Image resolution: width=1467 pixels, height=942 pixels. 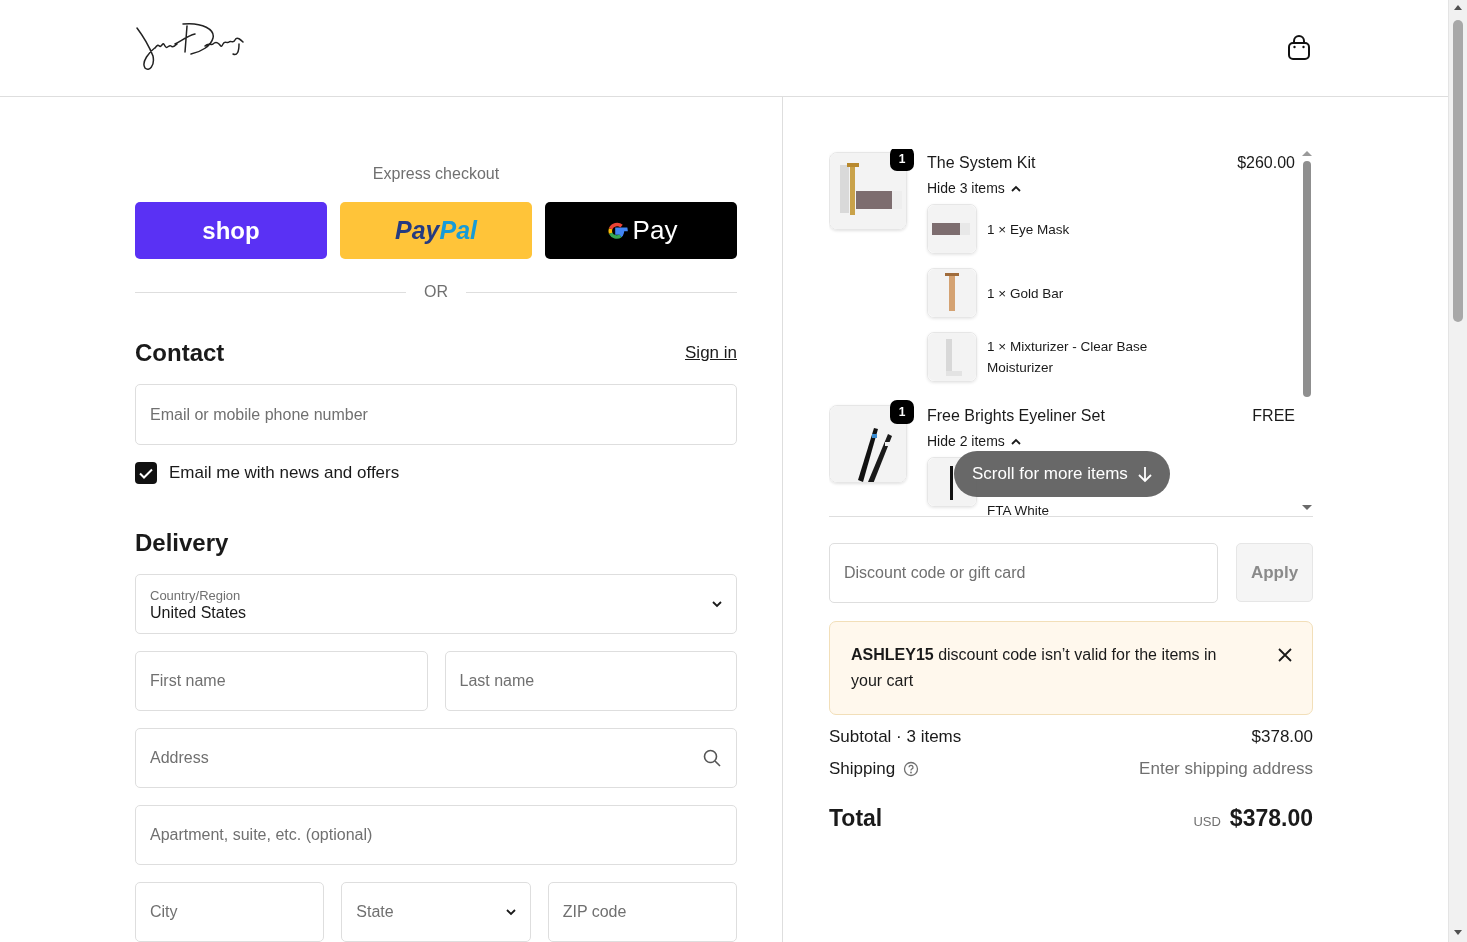 What do you see at coordinates (1271, 818) in the screenshot?
I see `total-amount: $378.00` at bounding box center [1271, 818].